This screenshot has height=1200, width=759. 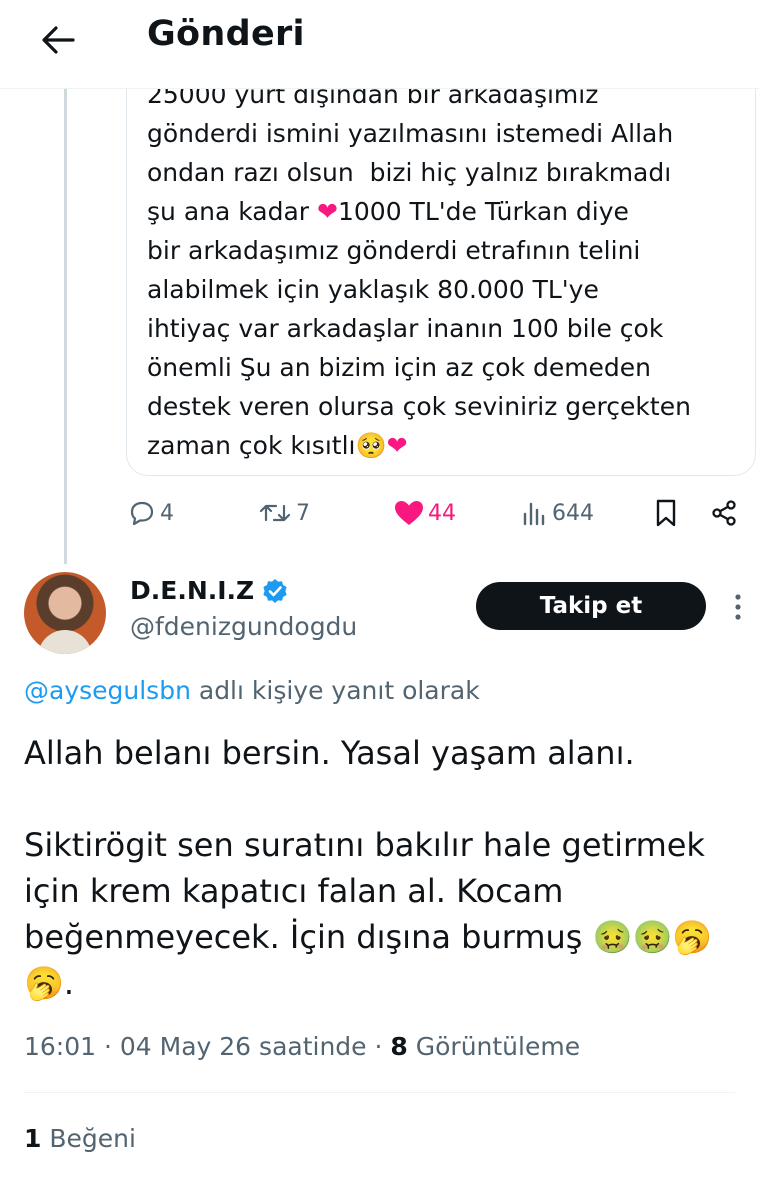 What do you see at coordinates (65, 613) in the screenshot?
I see `avatar` at bounding box center [65, 613].